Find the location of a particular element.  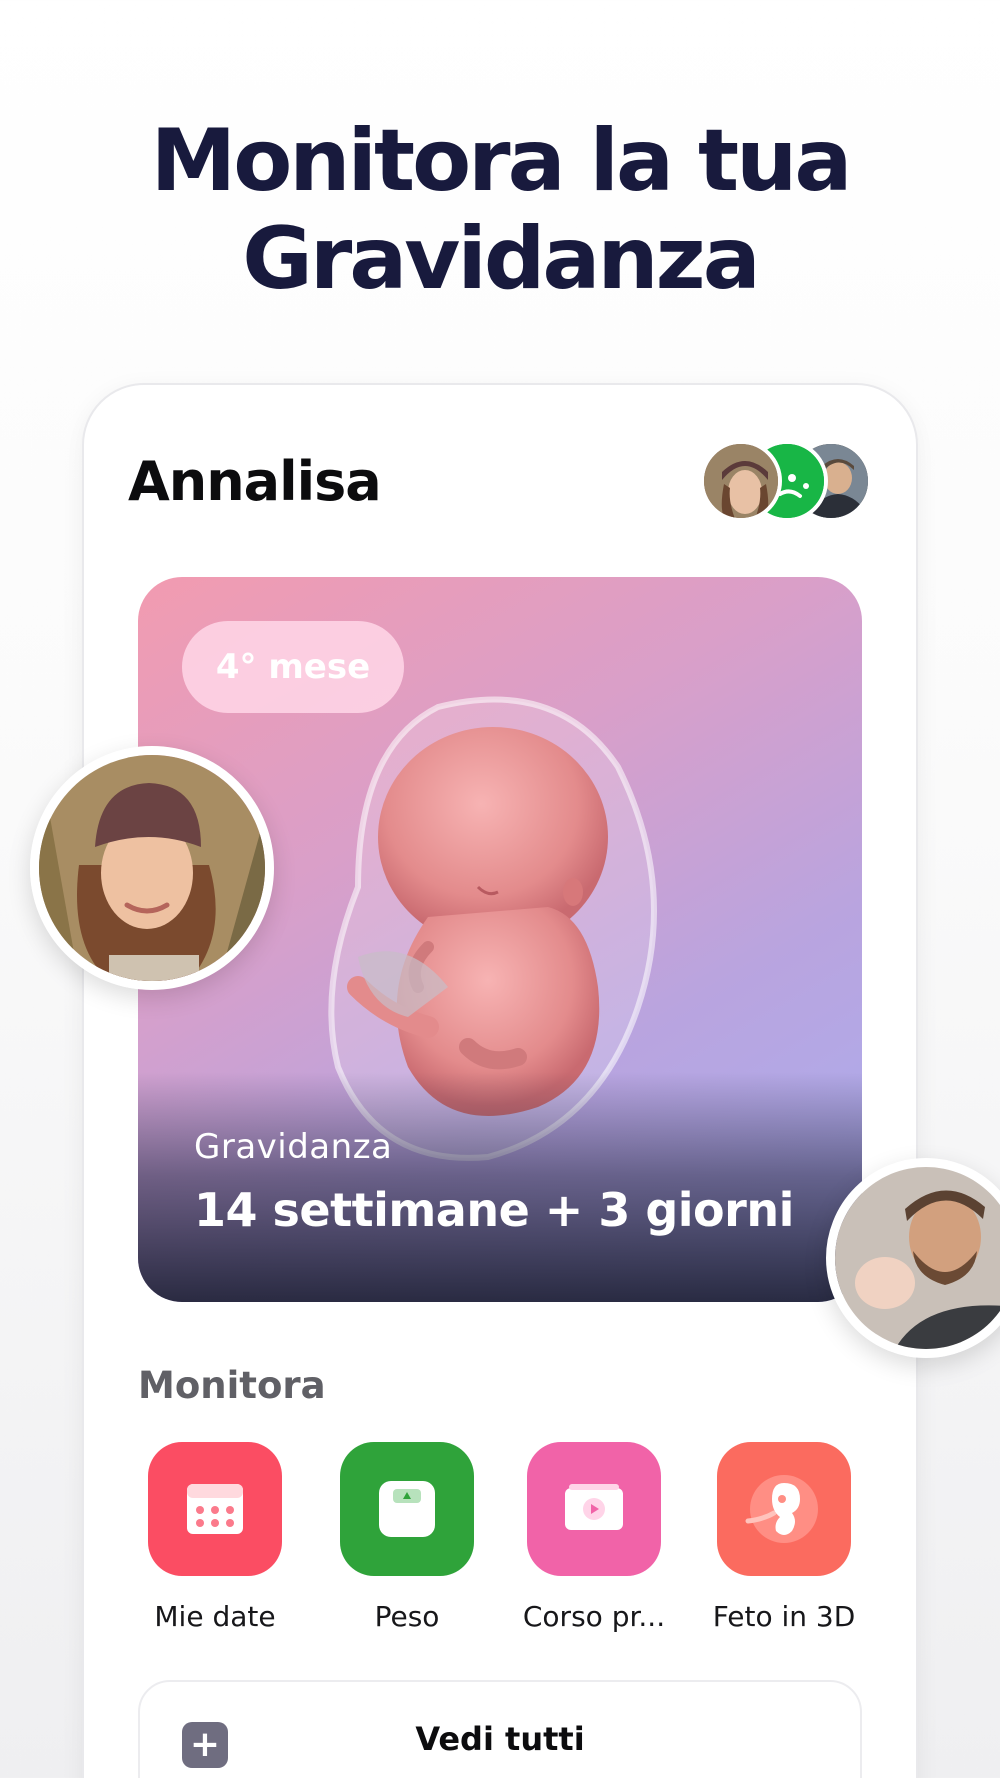

see-all-label: Vedi tutti is located at coordinates (500, 1739).